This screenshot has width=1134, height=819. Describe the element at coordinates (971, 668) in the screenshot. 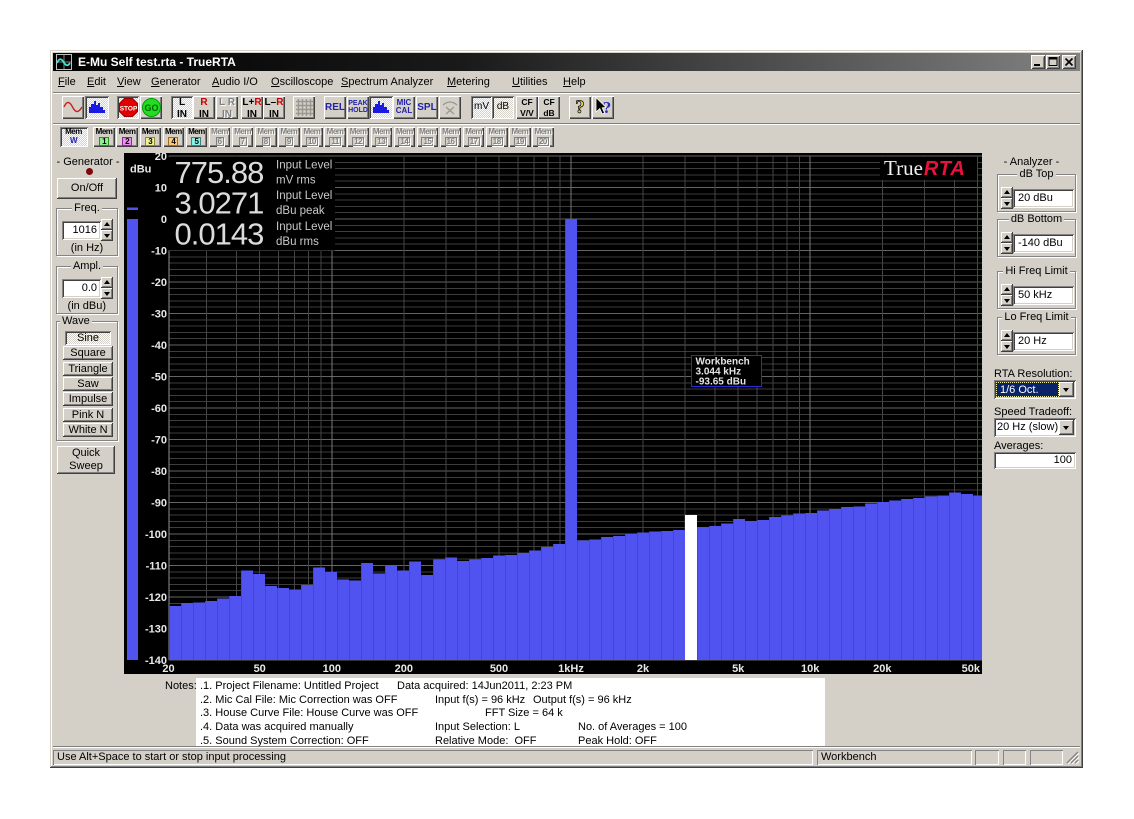

I see `svg-text: 50k` at that location.